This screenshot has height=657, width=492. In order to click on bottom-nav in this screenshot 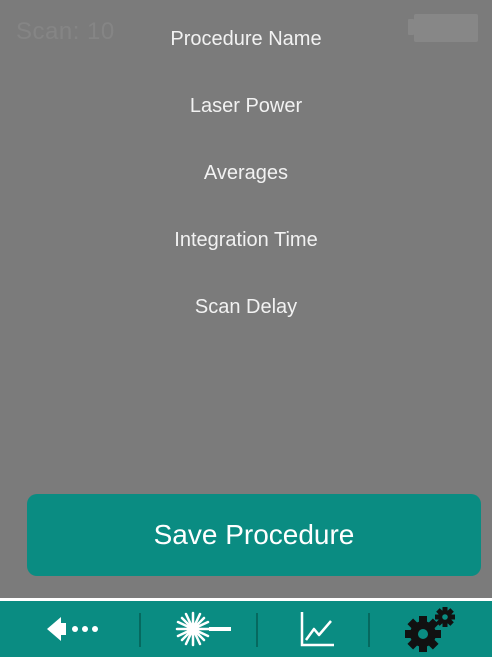, I will do `click(246, 627)`.